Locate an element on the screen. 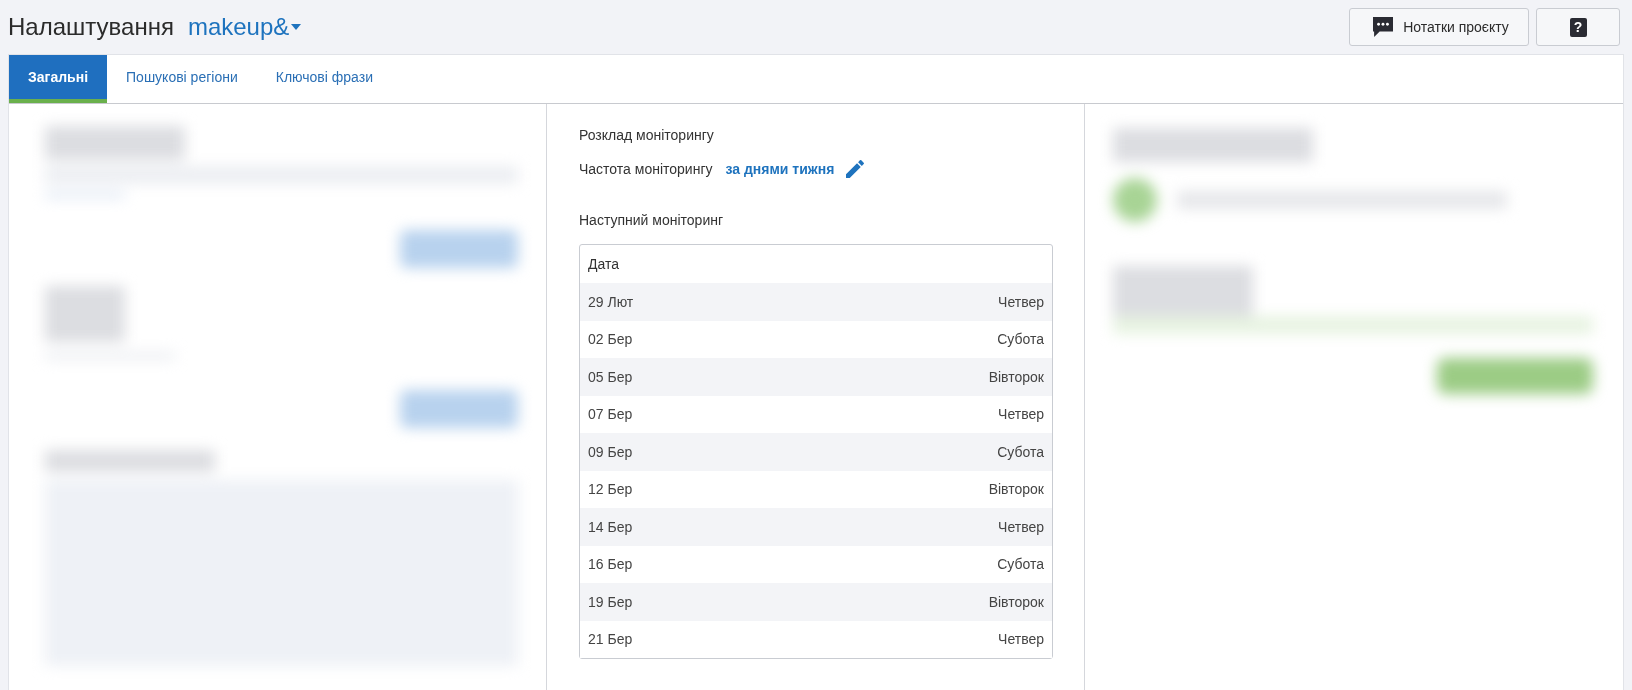 This screenshot has height=690, width=1632. table-cell: 16 Бер is located at coordinates (610, 564).